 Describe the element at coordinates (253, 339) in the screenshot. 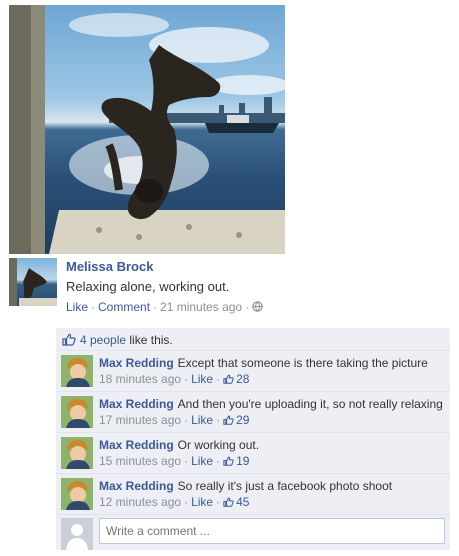

I see `likes-summary: 4 people like this.` at that location.